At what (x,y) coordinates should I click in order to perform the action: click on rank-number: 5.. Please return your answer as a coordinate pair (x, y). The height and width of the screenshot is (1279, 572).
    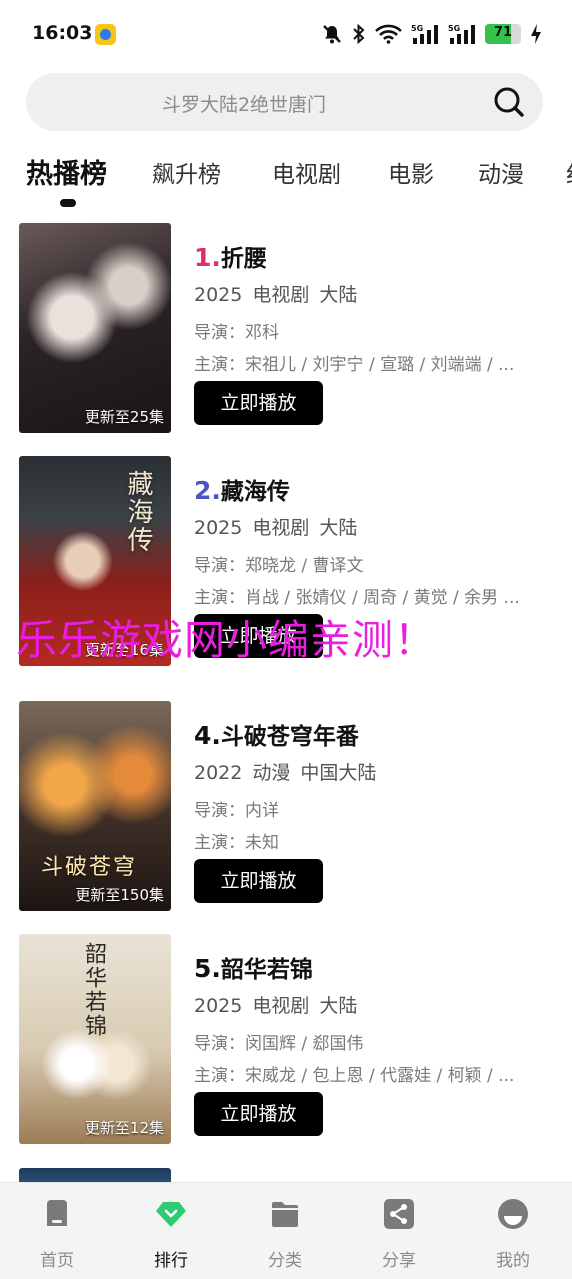
    Looking at the image, I should click on (207, 968).